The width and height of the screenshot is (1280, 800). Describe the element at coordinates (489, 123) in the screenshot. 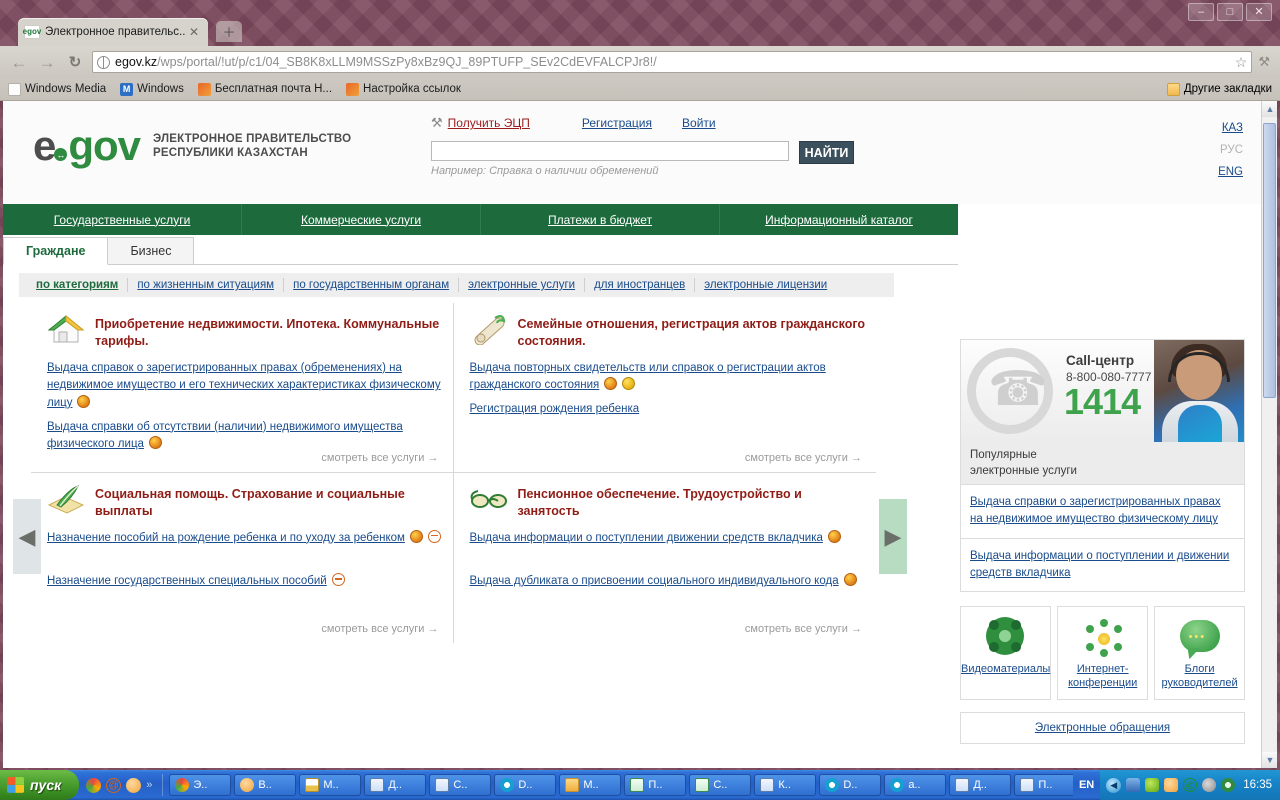

I see `get-ecp-link: Получить ЭЦП` at that location.